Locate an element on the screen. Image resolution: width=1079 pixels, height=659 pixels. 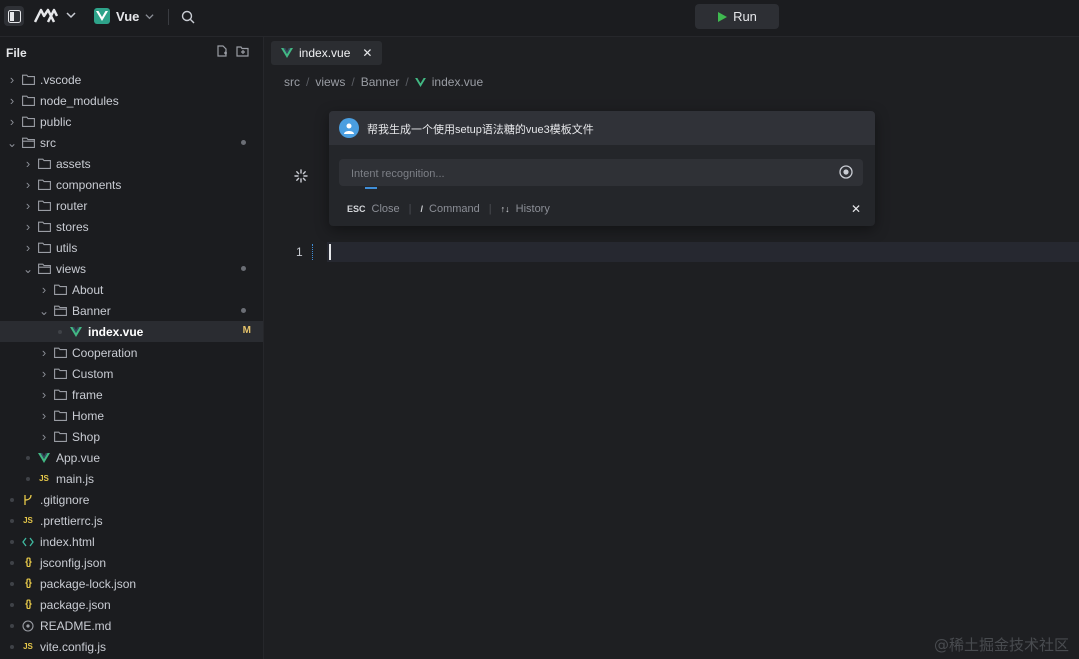
html-file-icon is located at coordinates (28, 542).